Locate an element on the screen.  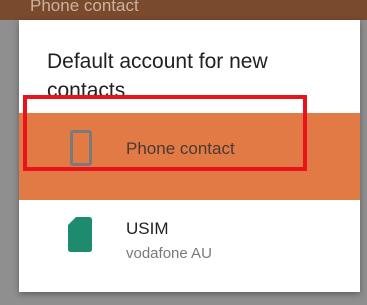
account-option-label: Phone contact is located at coordinates (180, 148).